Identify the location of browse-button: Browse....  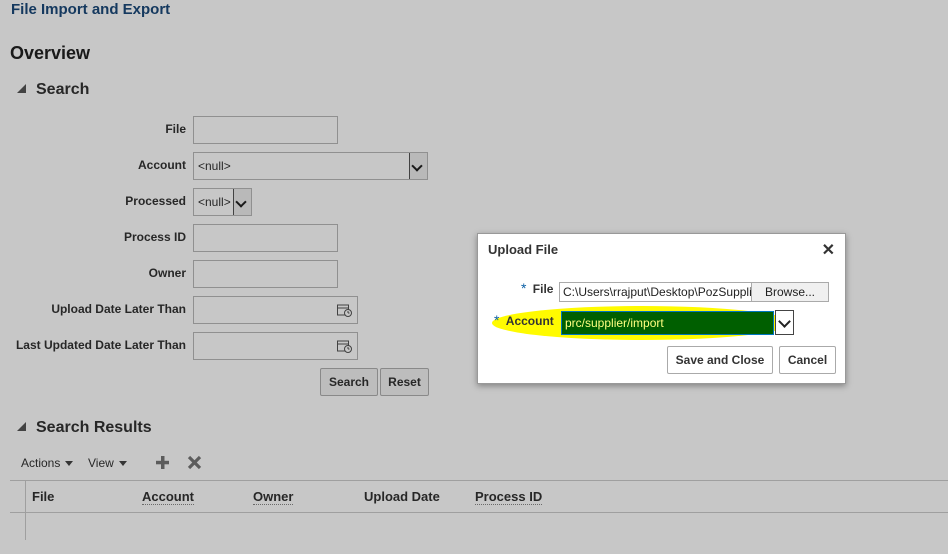
(790, 292).